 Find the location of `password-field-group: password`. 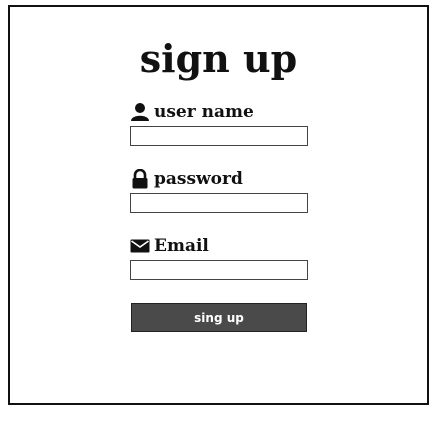

password-field-group: password is located at coordinates (219, 190).